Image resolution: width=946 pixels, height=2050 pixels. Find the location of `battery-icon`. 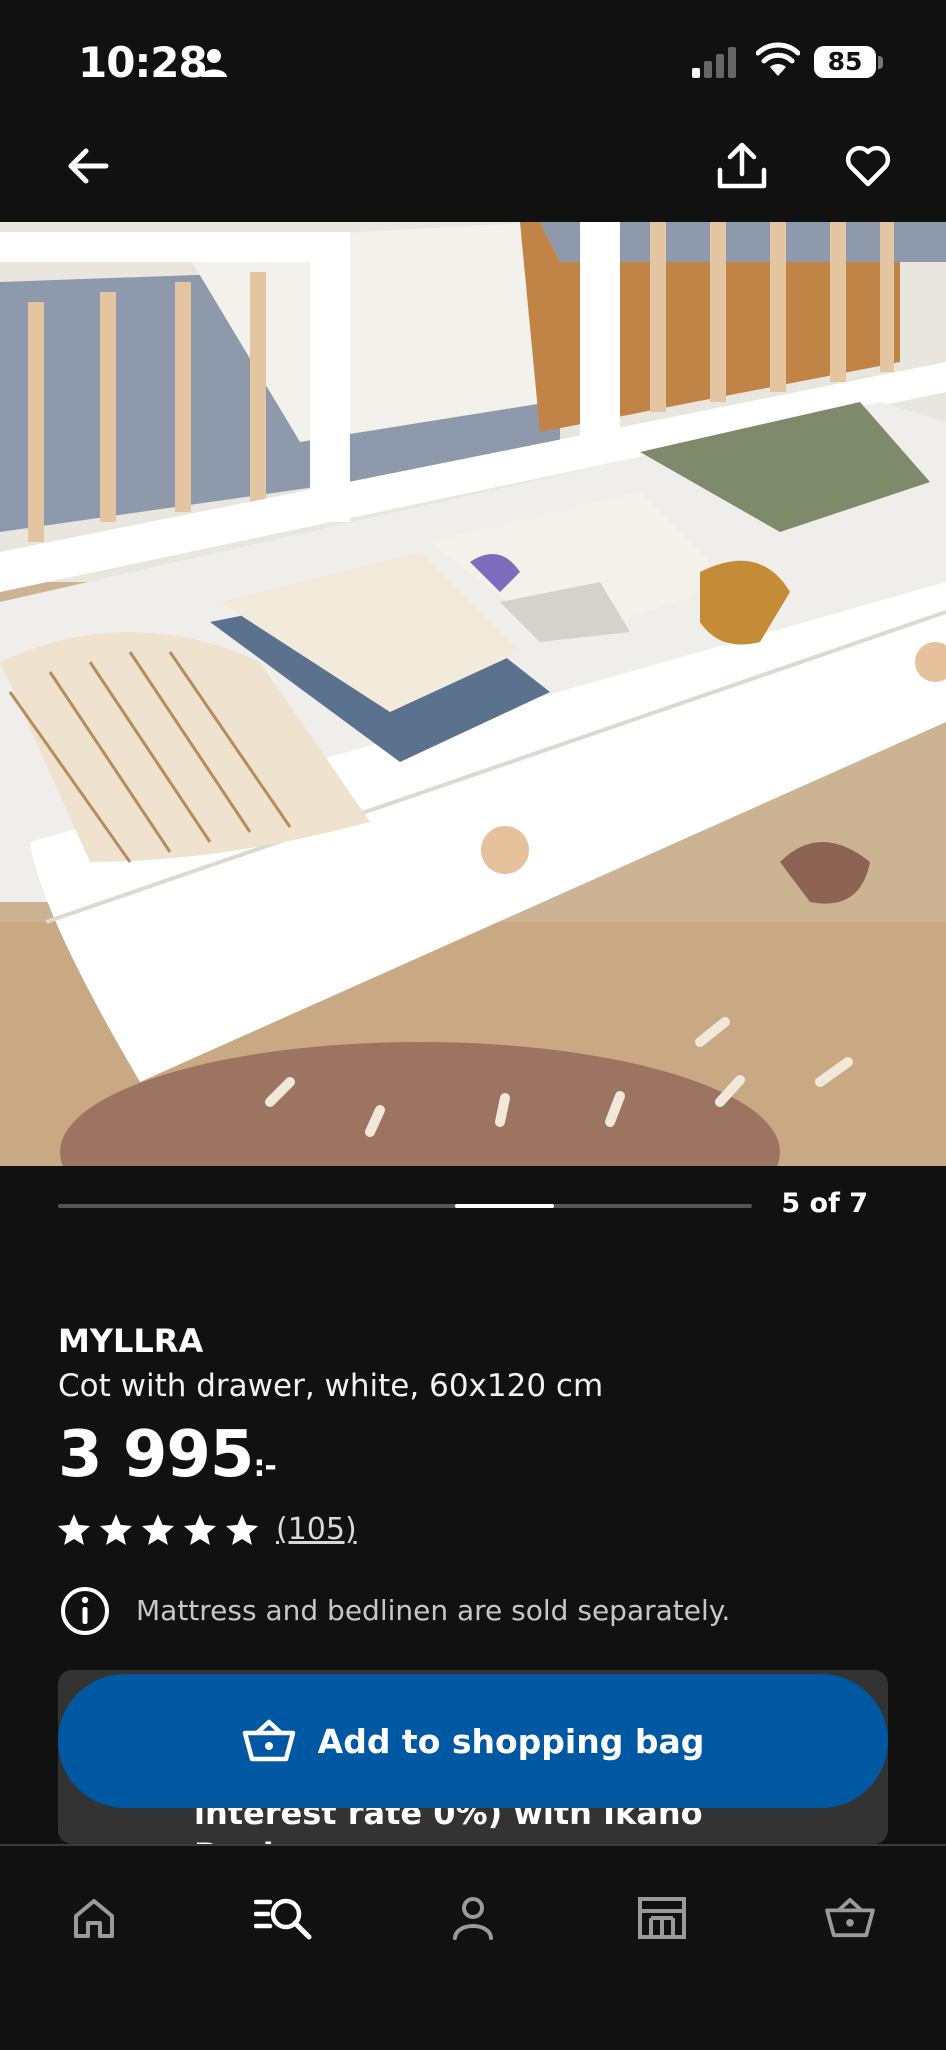

battery-icon is located at coordinates (880, 62).